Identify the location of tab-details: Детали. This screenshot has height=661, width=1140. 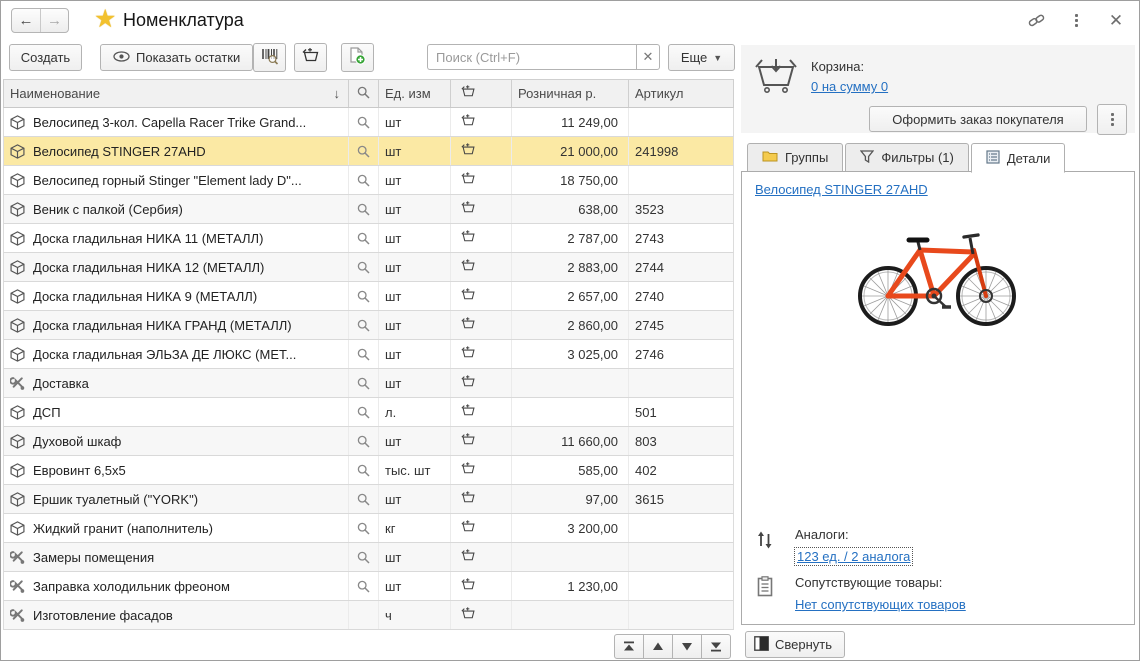
(1018, 158).